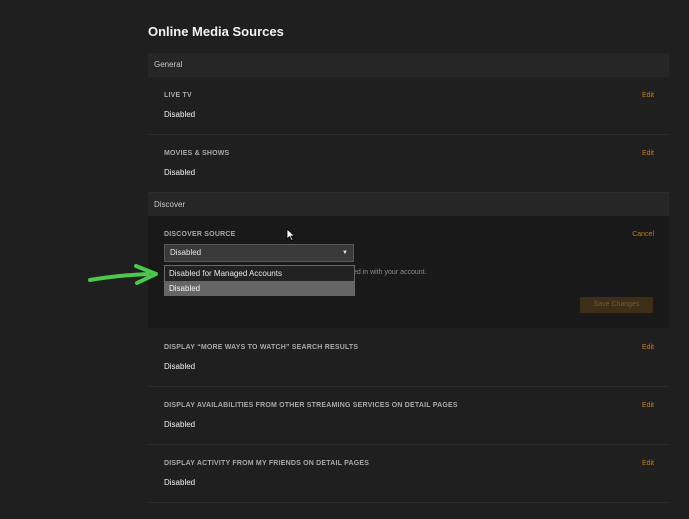 This screenshot has width=689, height=519. What do you see at coordinates (648, 153) in the screenshot?
I see `movies-shows-edit-link: Edit` at bounding box center [648, 153].